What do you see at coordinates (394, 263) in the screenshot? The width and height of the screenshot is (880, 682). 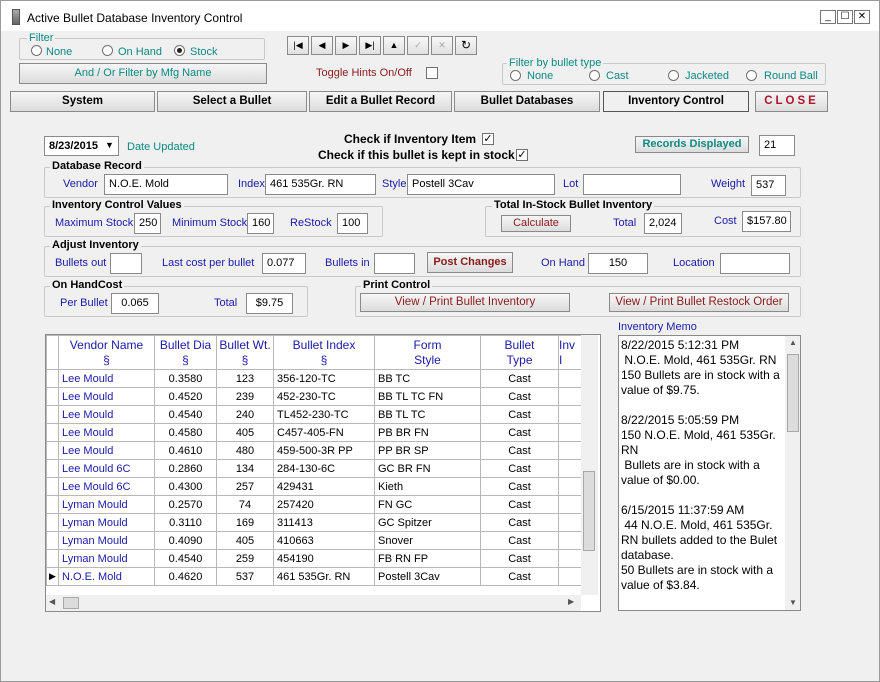 I see `bullets-in-field` at bounding box center [394, 263].